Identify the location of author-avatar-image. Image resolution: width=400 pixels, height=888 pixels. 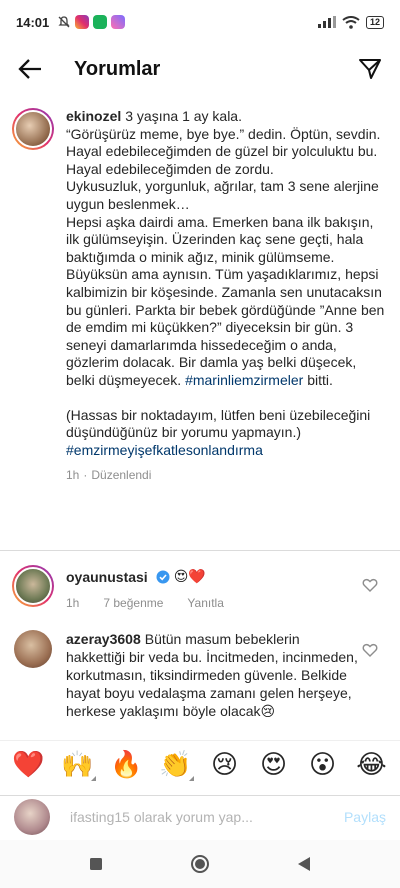
(33, 129).